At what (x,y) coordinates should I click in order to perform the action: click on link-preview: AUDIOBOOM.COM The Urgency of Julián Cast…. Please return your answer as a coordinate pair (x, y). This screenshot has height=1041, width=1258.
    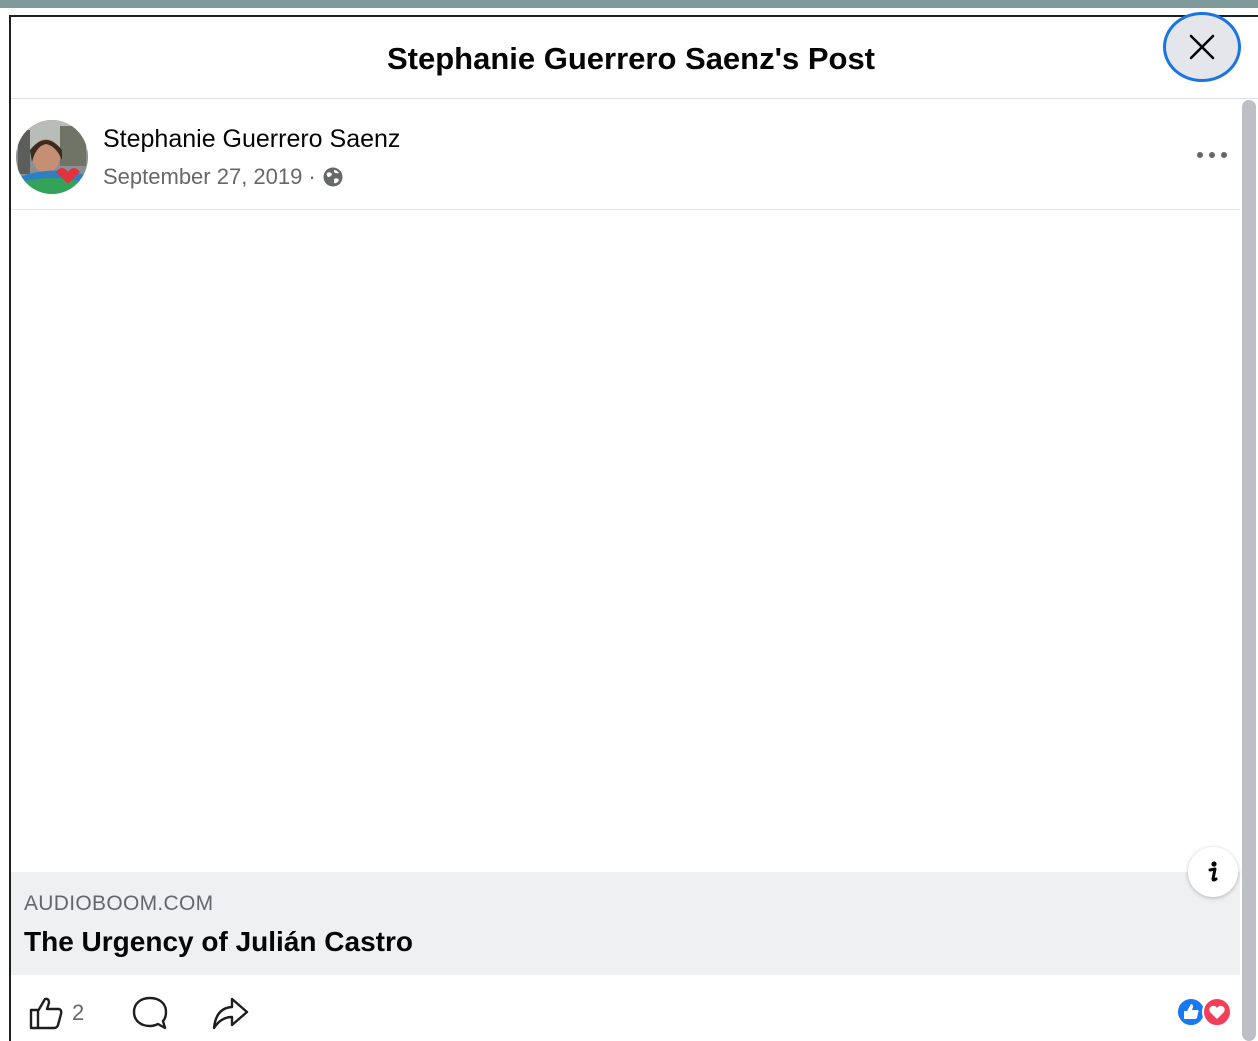
    Looking at the image, I should click on (625, 923).